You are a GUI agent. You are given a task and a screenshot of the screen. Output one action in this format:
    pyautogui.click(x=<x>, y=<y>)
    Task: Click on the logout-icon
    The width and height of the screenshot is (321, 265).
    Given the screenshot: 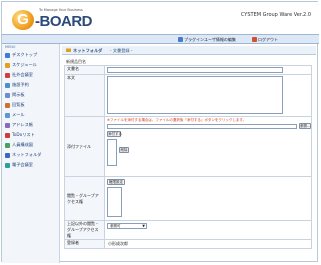 What is the action you would take?
    pyautogui.click(x=254, y=39)
    